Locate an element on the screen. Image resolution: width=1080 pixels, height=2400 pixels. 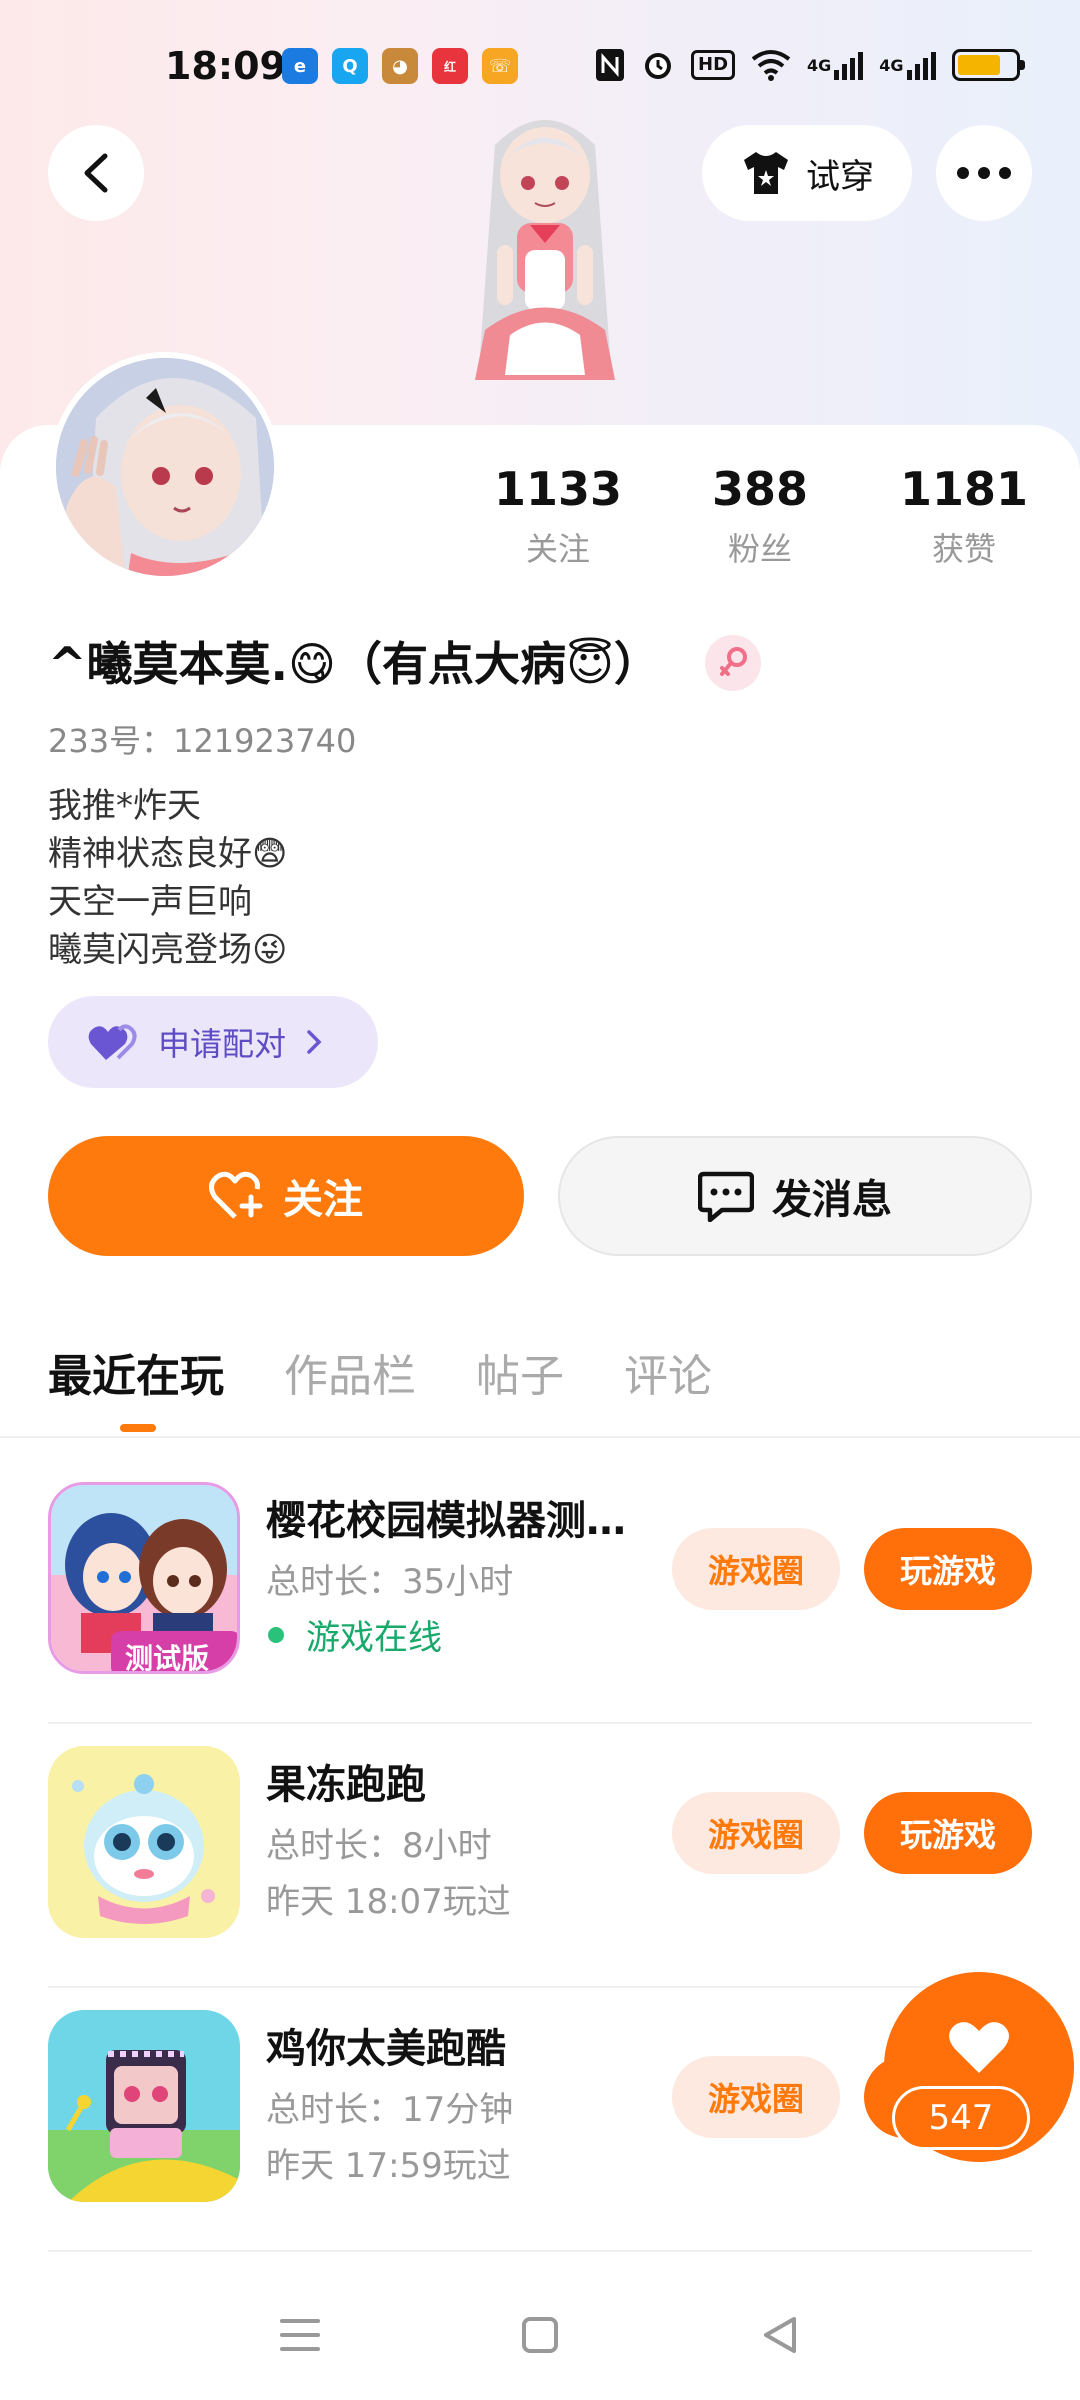
female-gender-icon is located at coordinates (733, 663).